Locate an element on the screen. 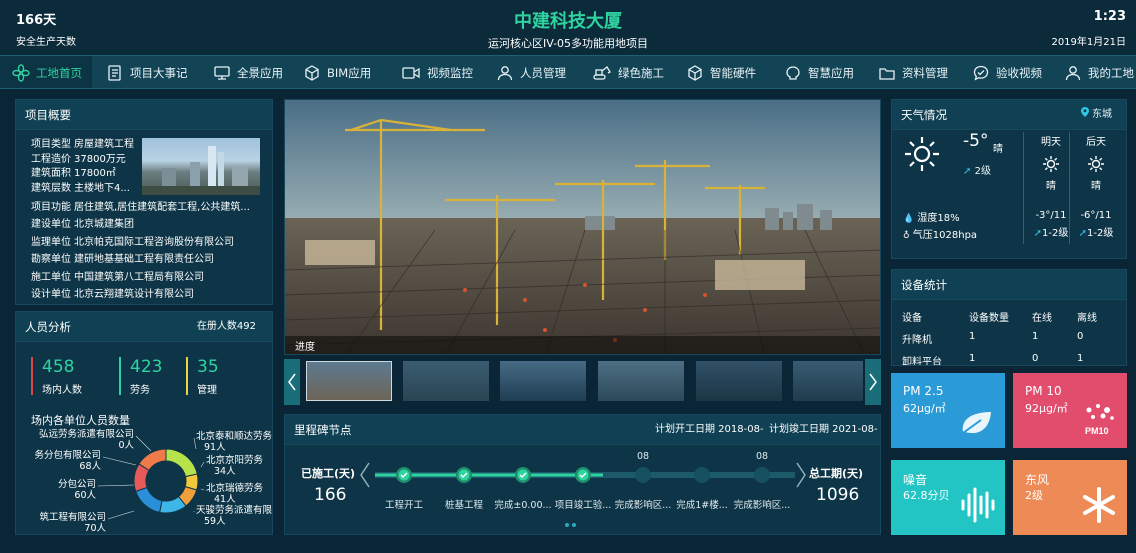 The height and width of the screenshot is (553, 1136). brain-icon is located at coordinates (793, 72).